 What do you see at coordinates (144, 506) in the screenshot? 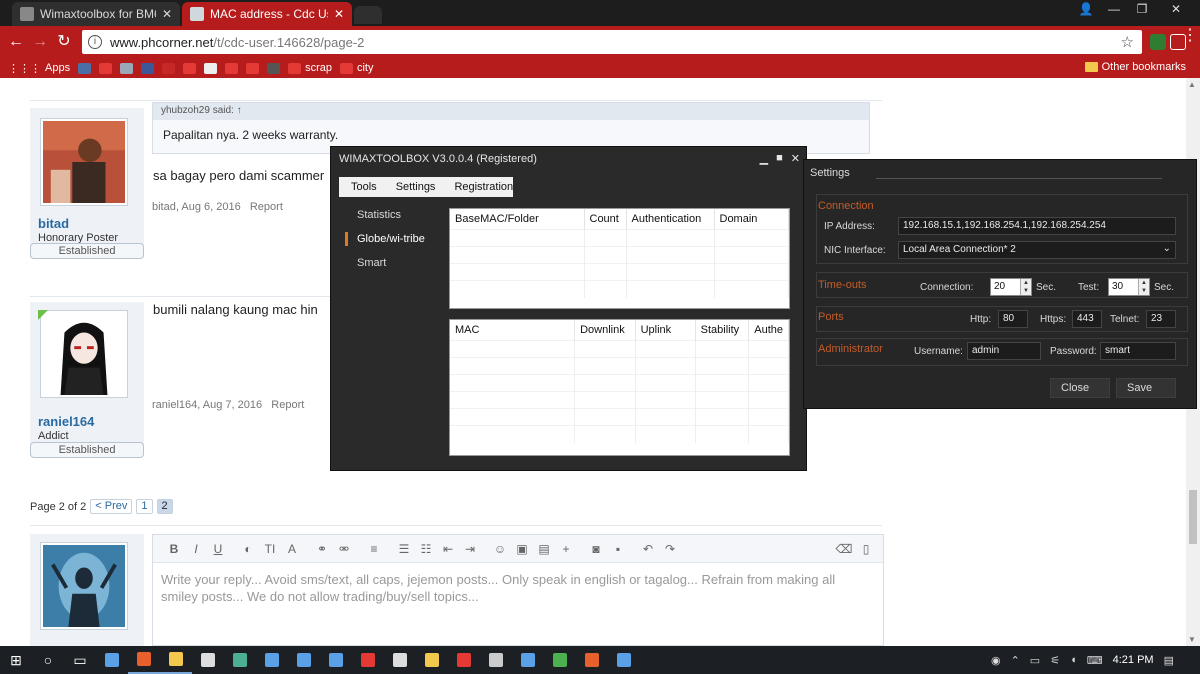
I see `page-1-button: 1` at bounding box center [144, 506].